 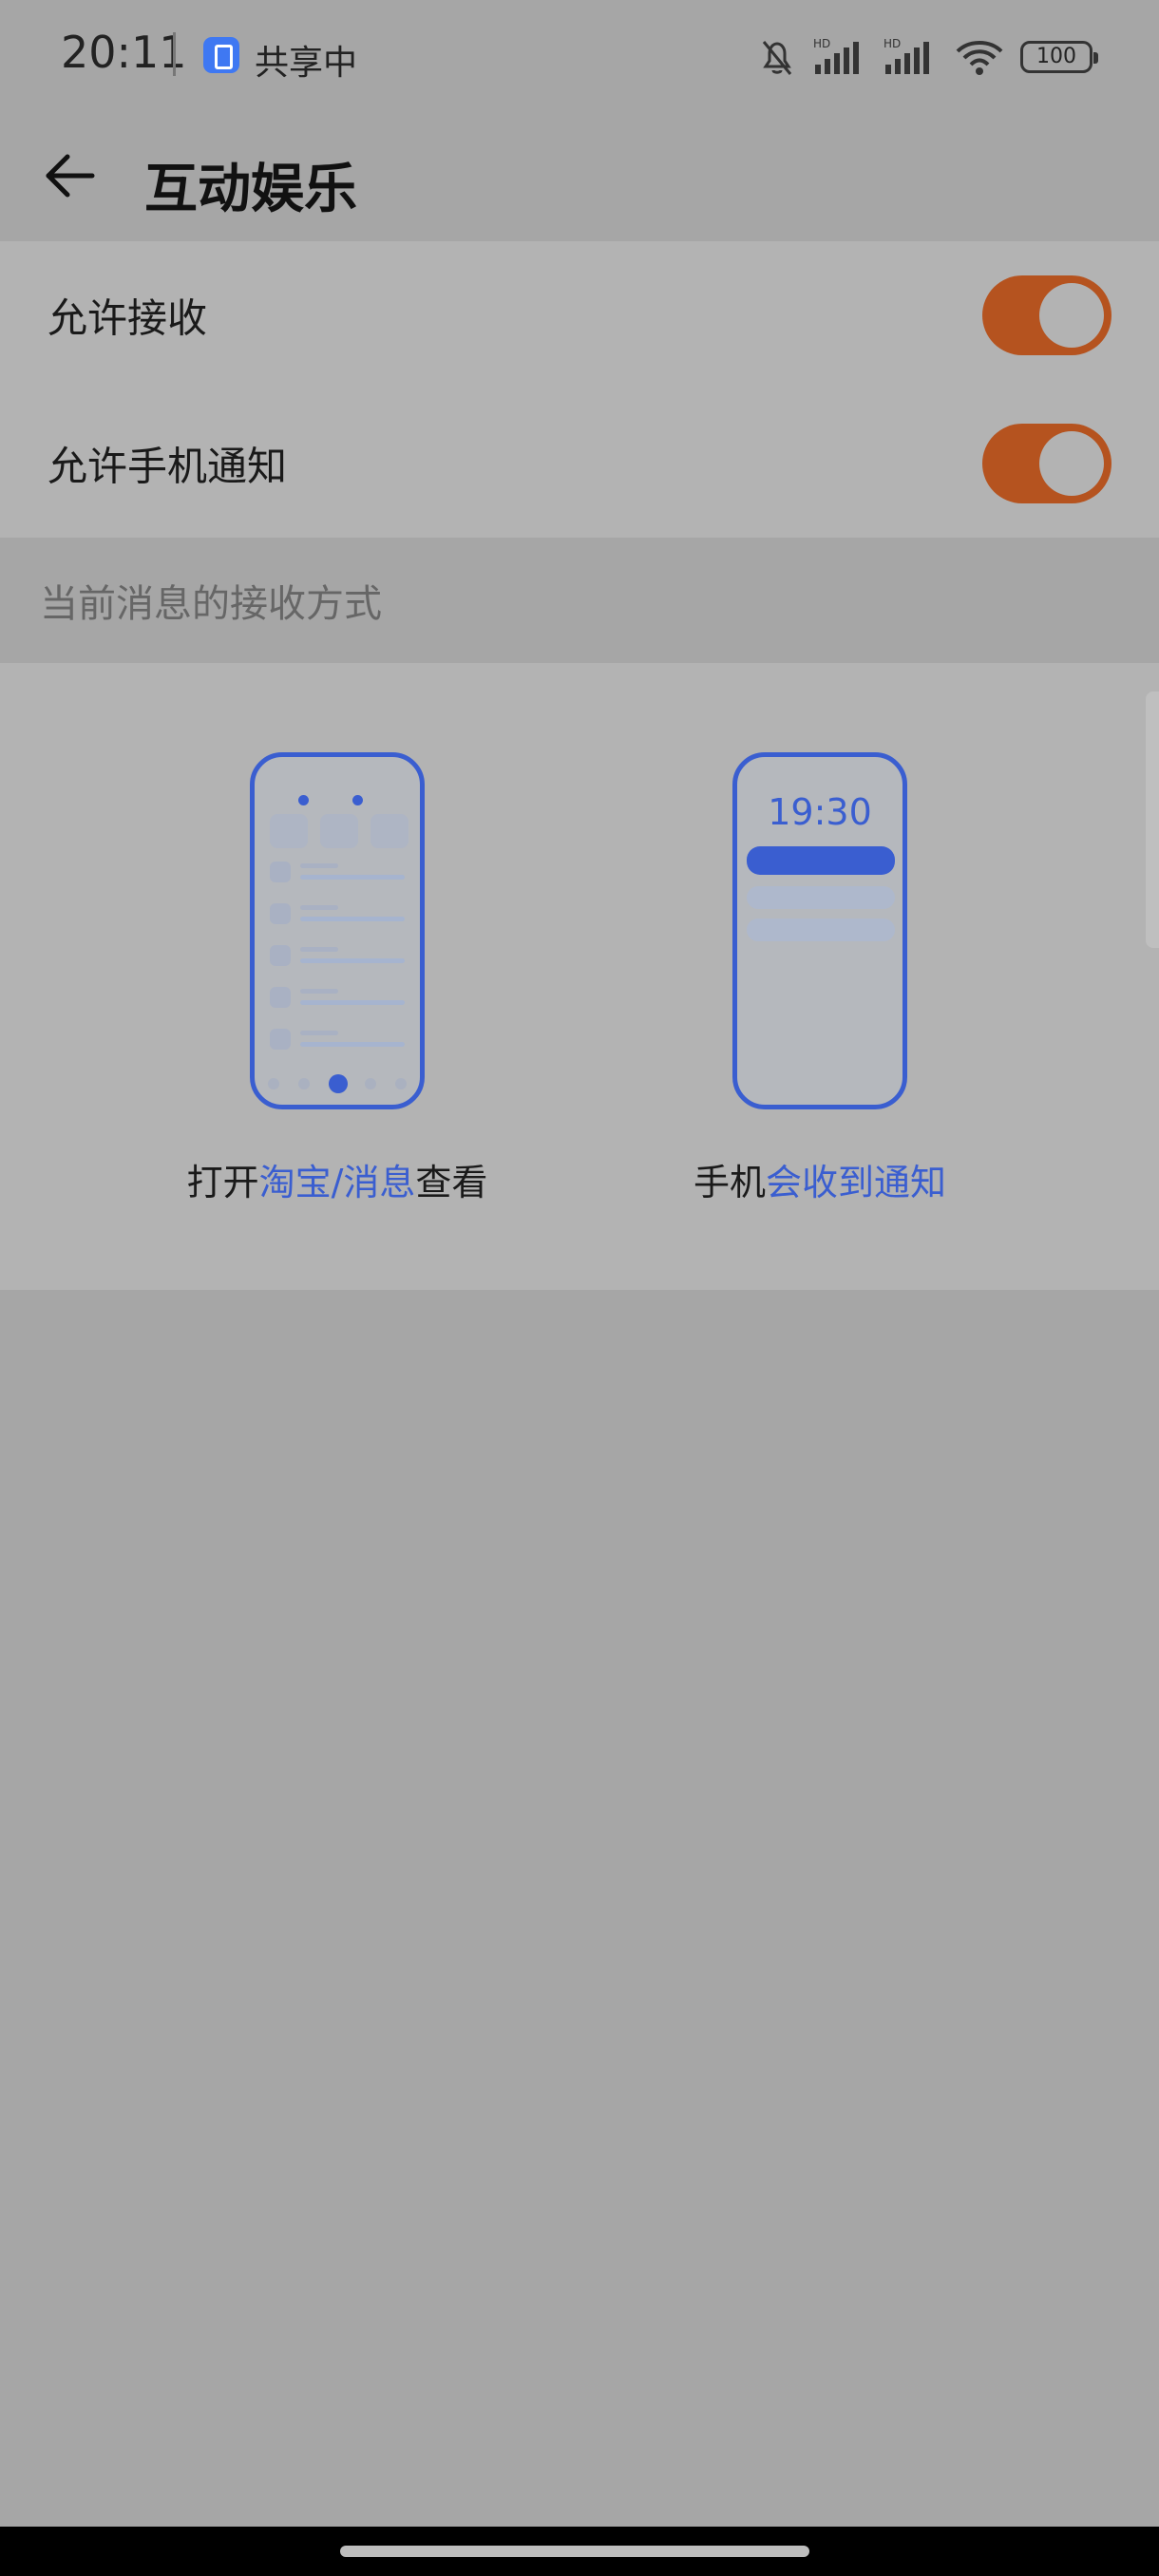 What do you see at coordinates (729, 1182) in the screenshot?
I see `caption-text: 手机` at bounding box center [729, 1182].